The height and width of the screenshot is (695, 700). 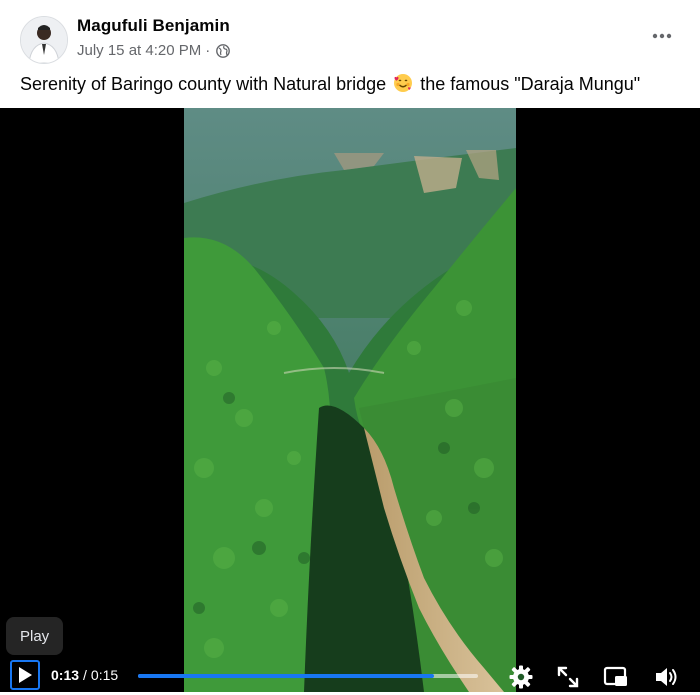 I want to click on more-dots-icon, so click(x=662, y=36).